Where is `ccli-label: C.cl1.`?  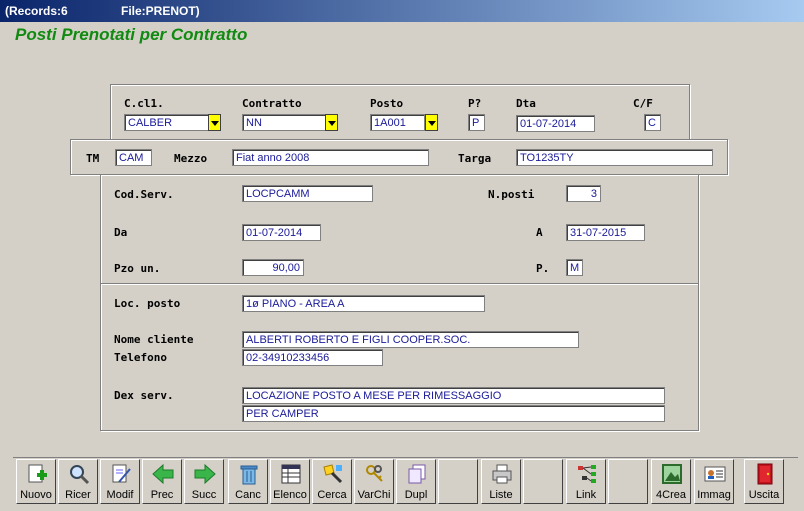 ccli-label: C.cl1. is located at coordinates (144, 103).